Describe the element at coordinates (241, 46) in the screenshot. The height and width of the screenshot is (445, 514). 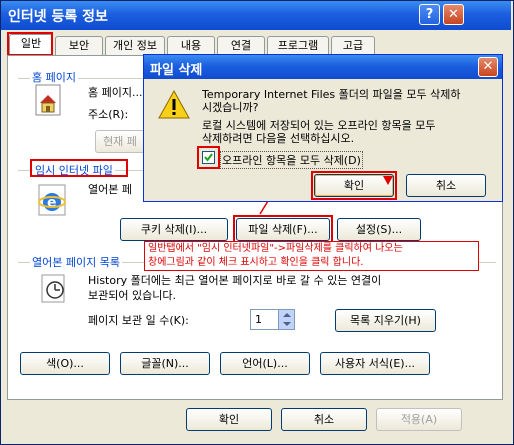
I see `tab-connections: 연결` at that location.